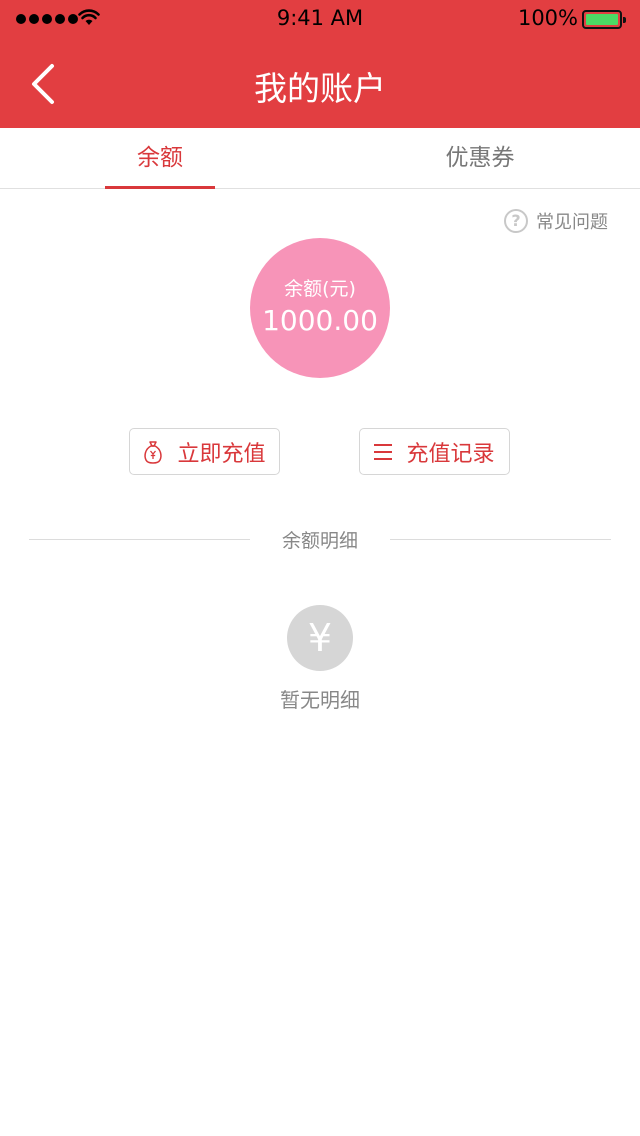  I want to click on empty-state-text: 暂无明细, so click(320, 700).